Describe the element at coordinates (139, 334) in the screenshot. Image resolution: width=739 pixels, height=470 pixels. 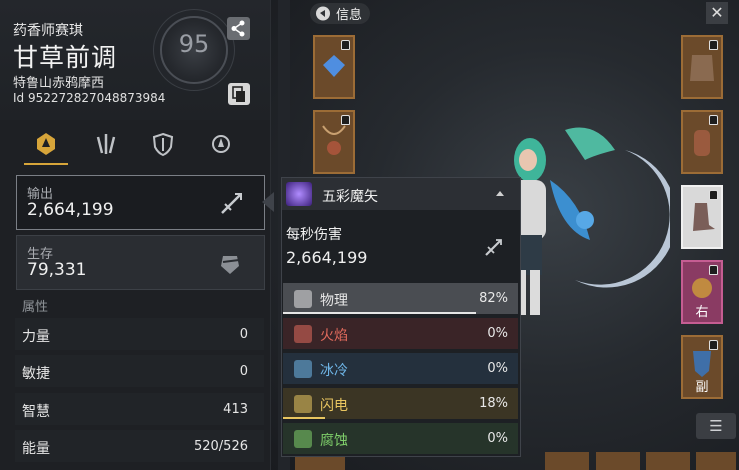
I see `attribute-row-strength: 力量 0` at that location.